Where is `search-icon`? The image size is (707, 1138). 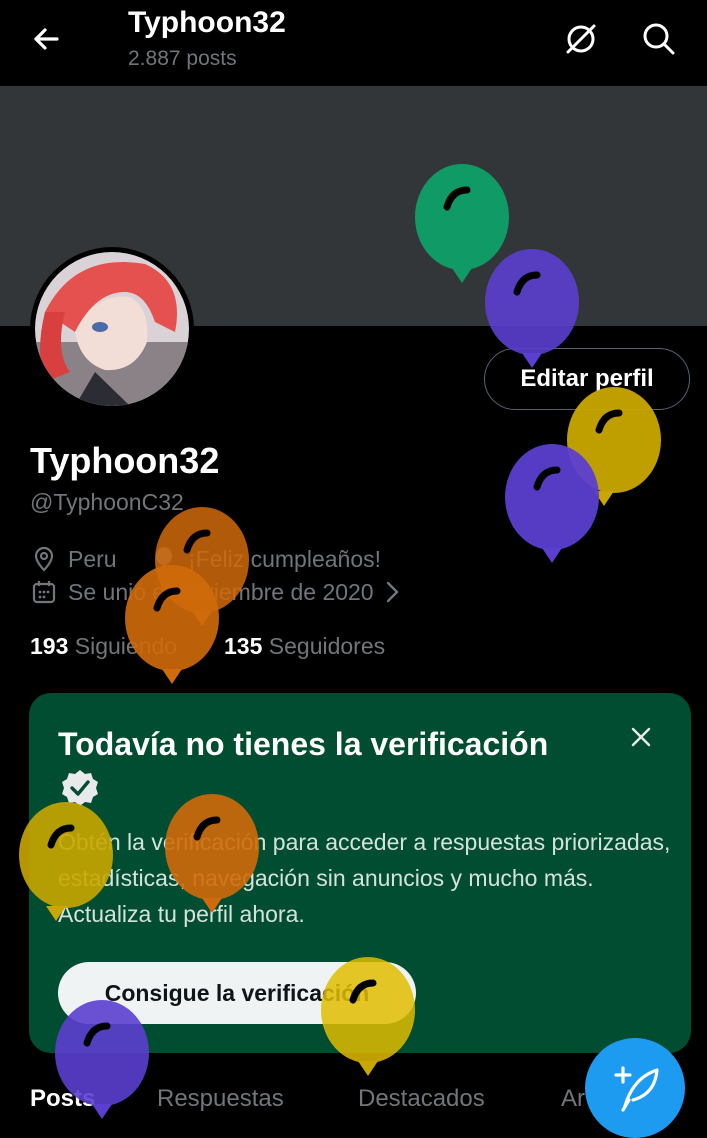
search-icon is located at coordinates (659, 39).